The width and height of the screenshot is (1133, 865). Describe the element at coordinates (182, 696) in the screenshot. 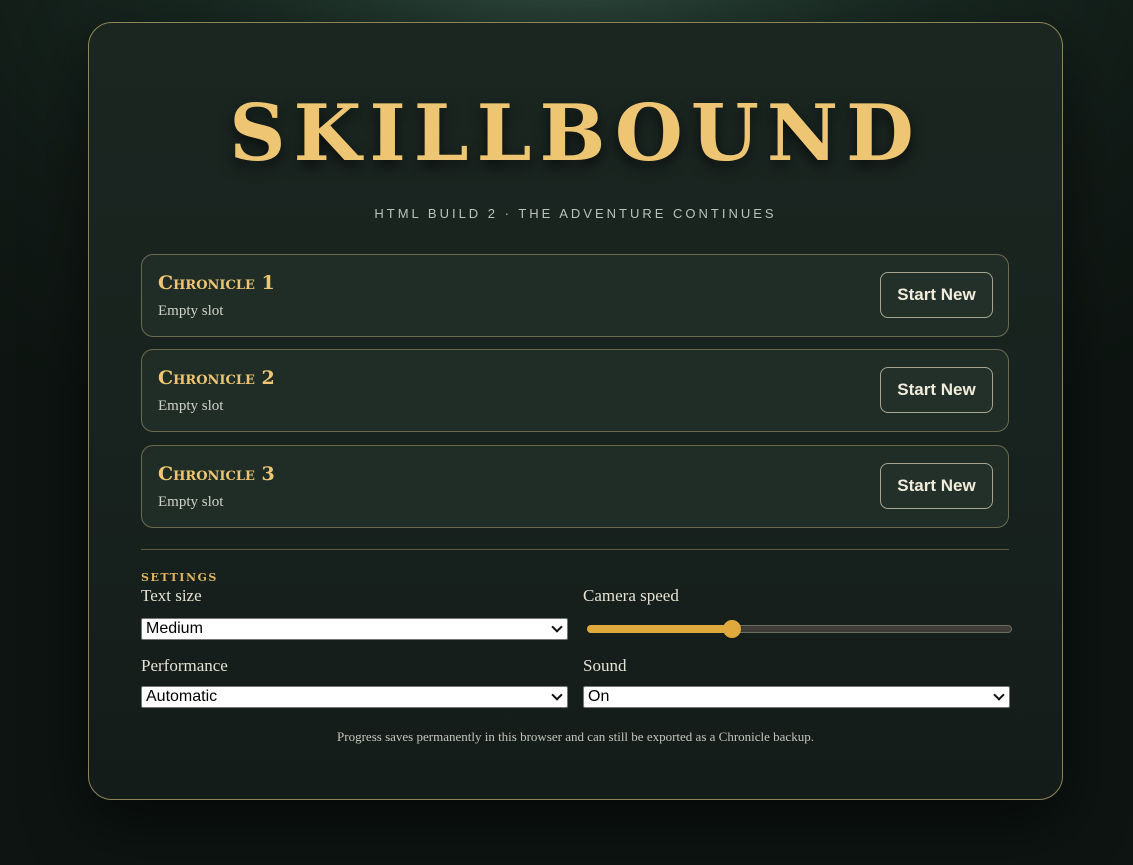

I see `performance-value: Automatic` at that location.